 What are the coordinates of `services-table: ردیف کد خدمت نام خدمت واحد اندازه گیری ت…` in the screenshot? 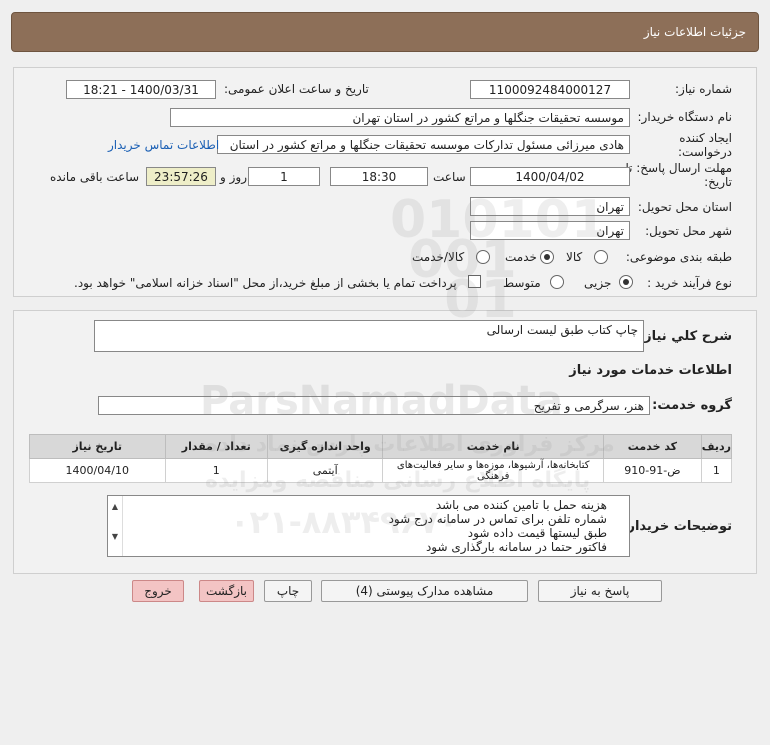 It's located at (381, 458).